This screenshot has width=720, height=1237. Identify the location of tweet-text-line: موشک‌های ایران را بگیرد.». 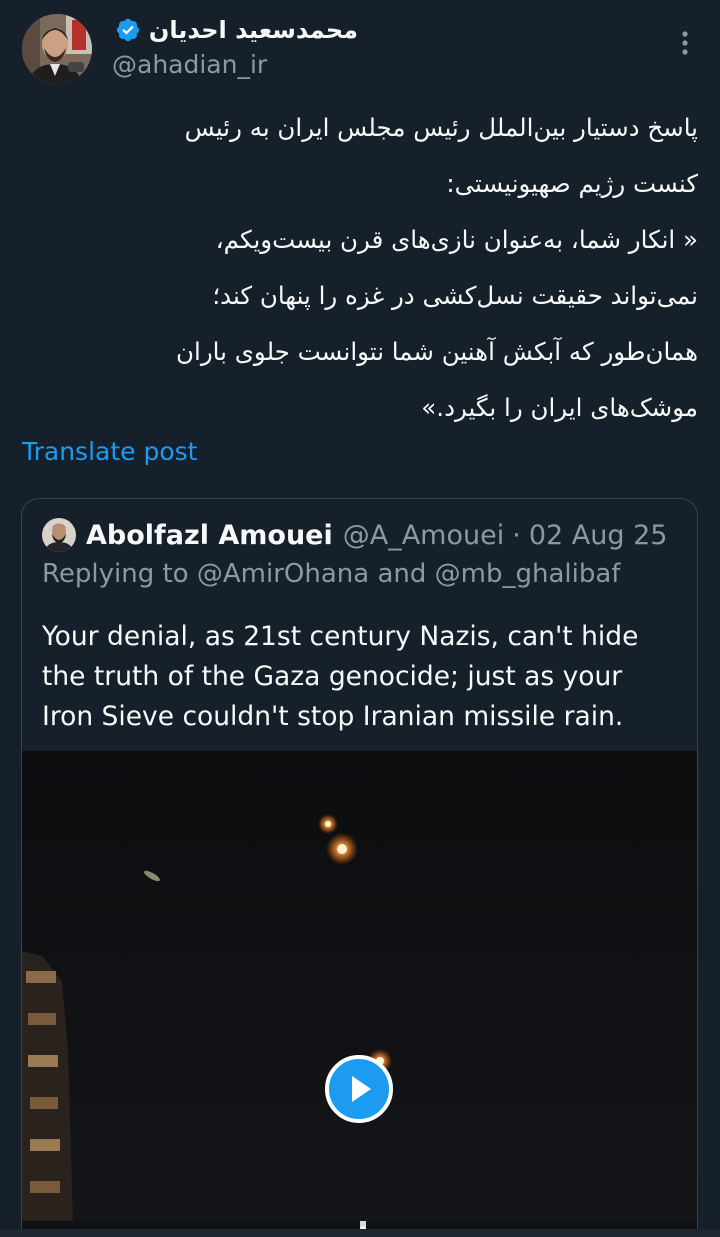
(559, 407).